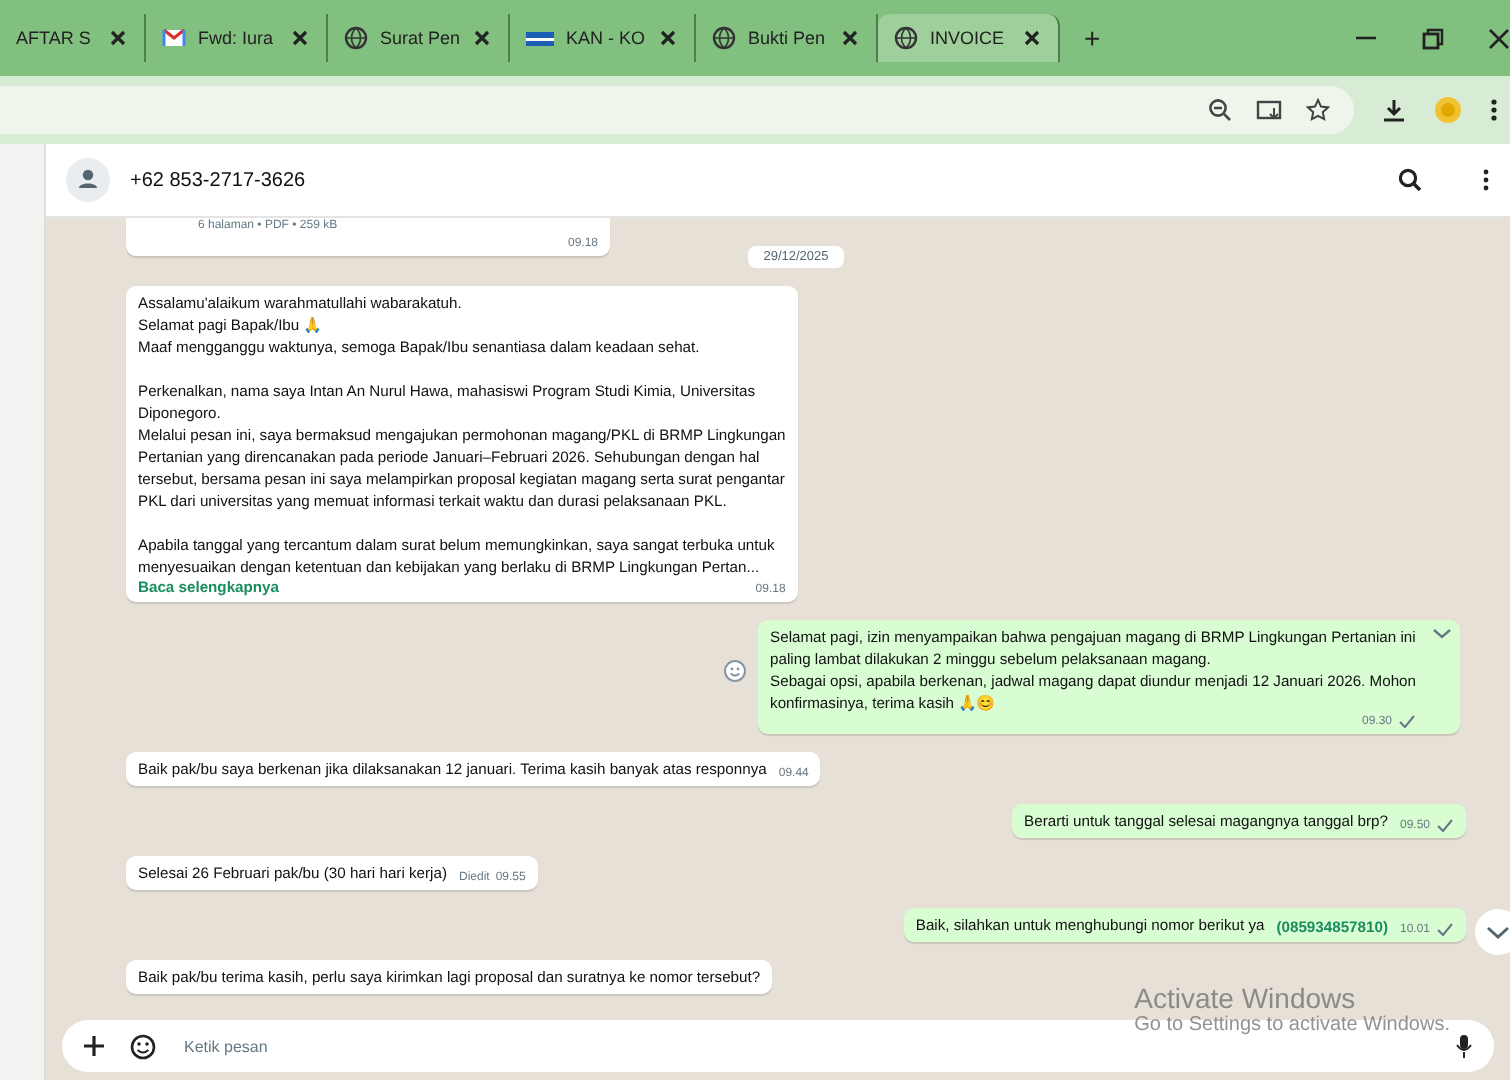  I want to click on mail-icon, so click(174, 38).